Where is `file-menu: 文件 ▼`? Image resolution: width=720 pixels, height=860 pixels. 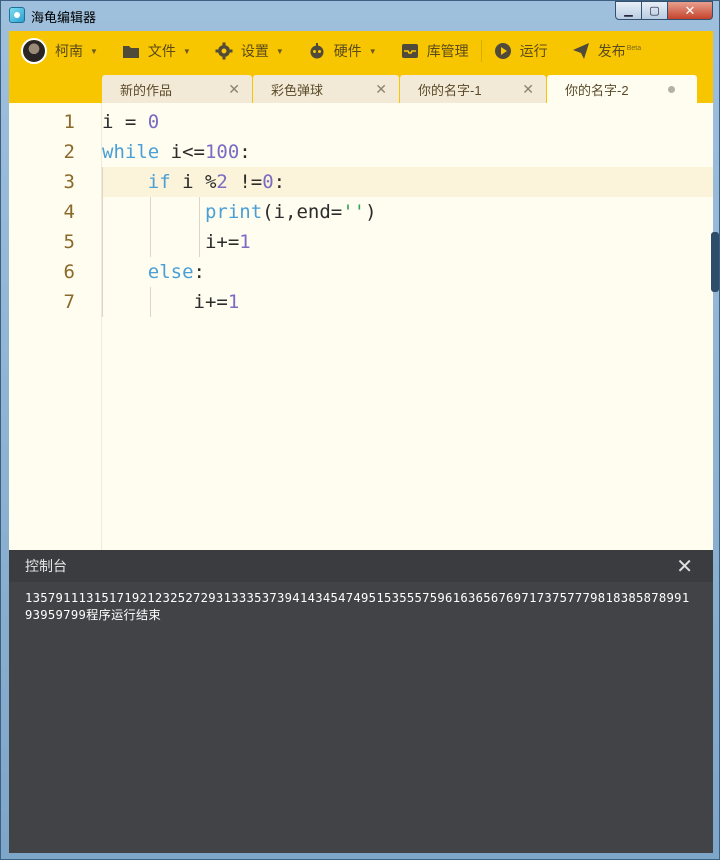 file-menu: 文件 ▼ is located at coordinates (156, 51).